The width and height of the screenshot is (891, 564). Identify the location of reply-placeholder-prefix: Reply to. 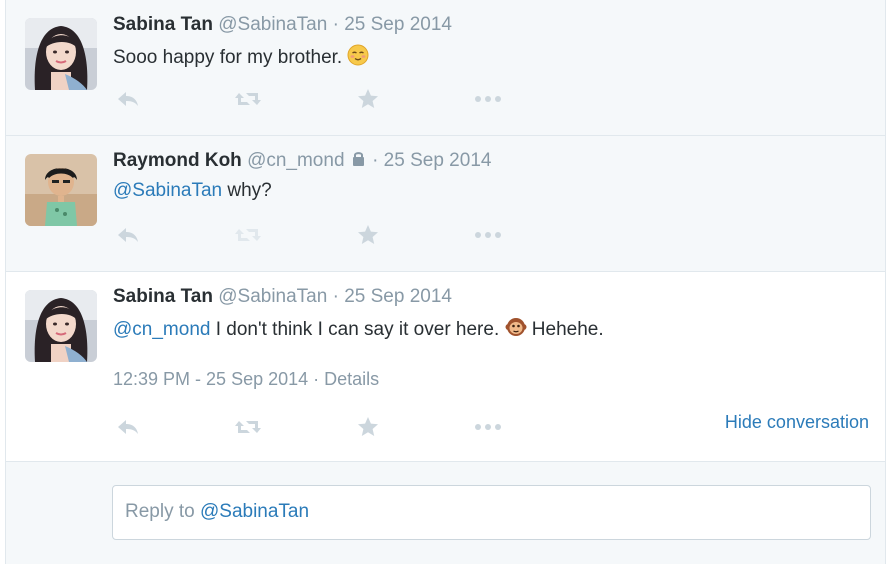
(162, 511).